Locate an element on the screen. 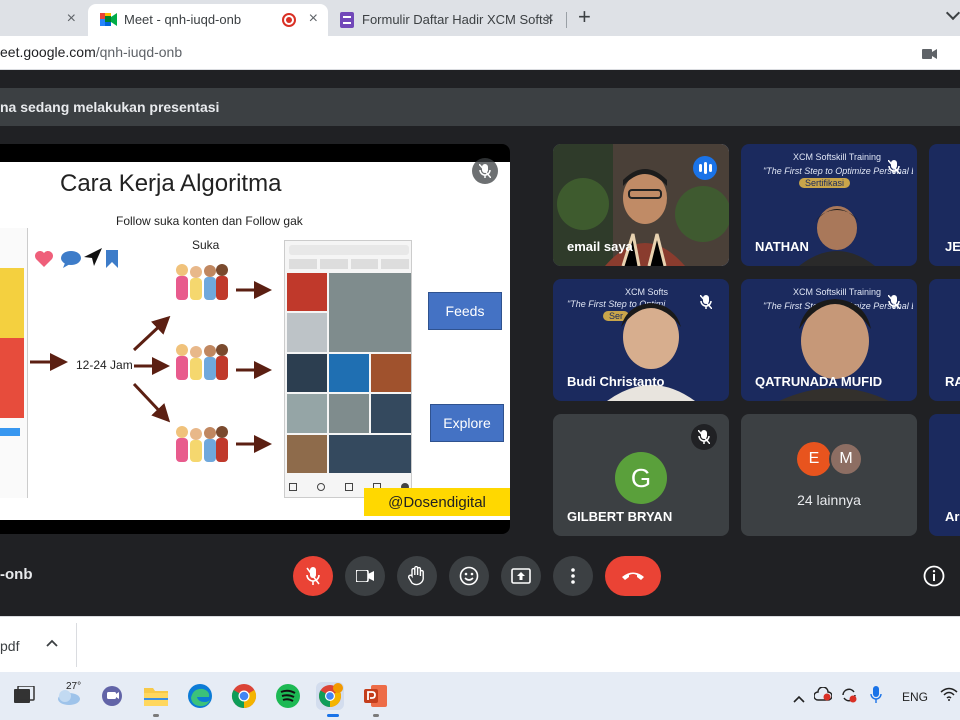 Image resolution: width=960 pixels, height=720 pixels. avatar: M is located at coordinates (846, 459).